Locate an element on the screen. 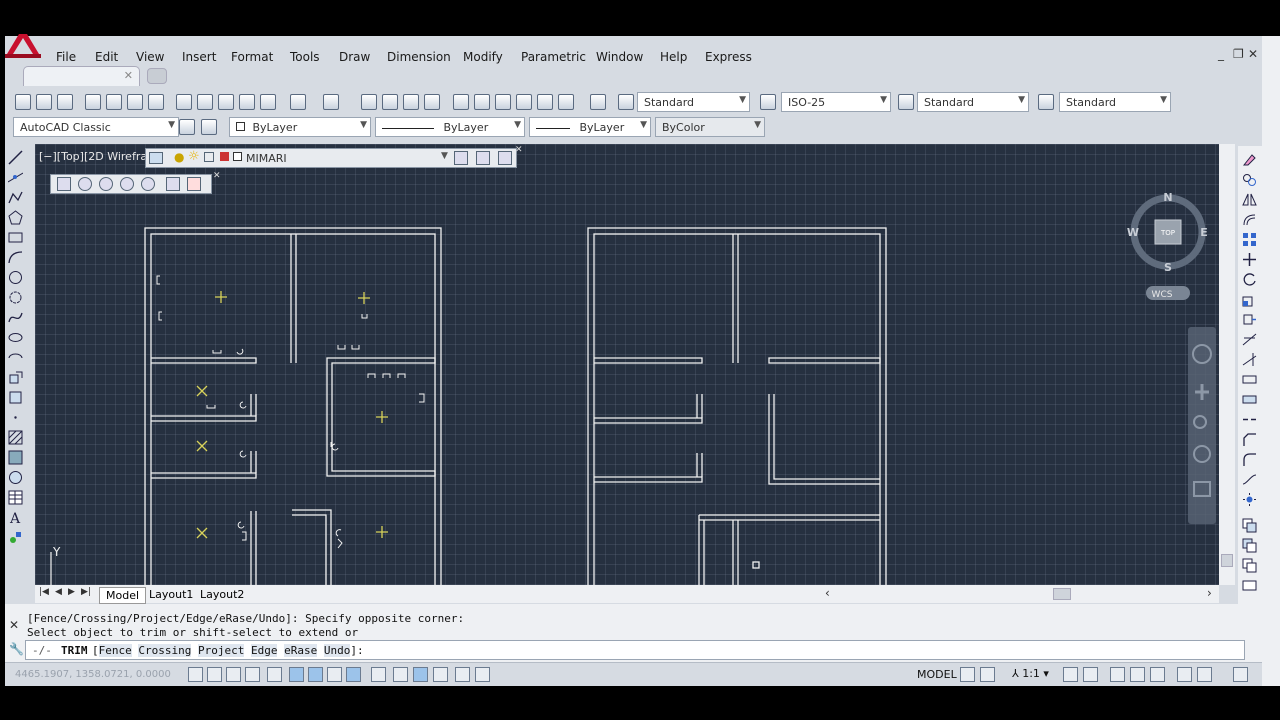 This screenshot has width=1280, height=720. region-icon is located at coordinates (15, 477).